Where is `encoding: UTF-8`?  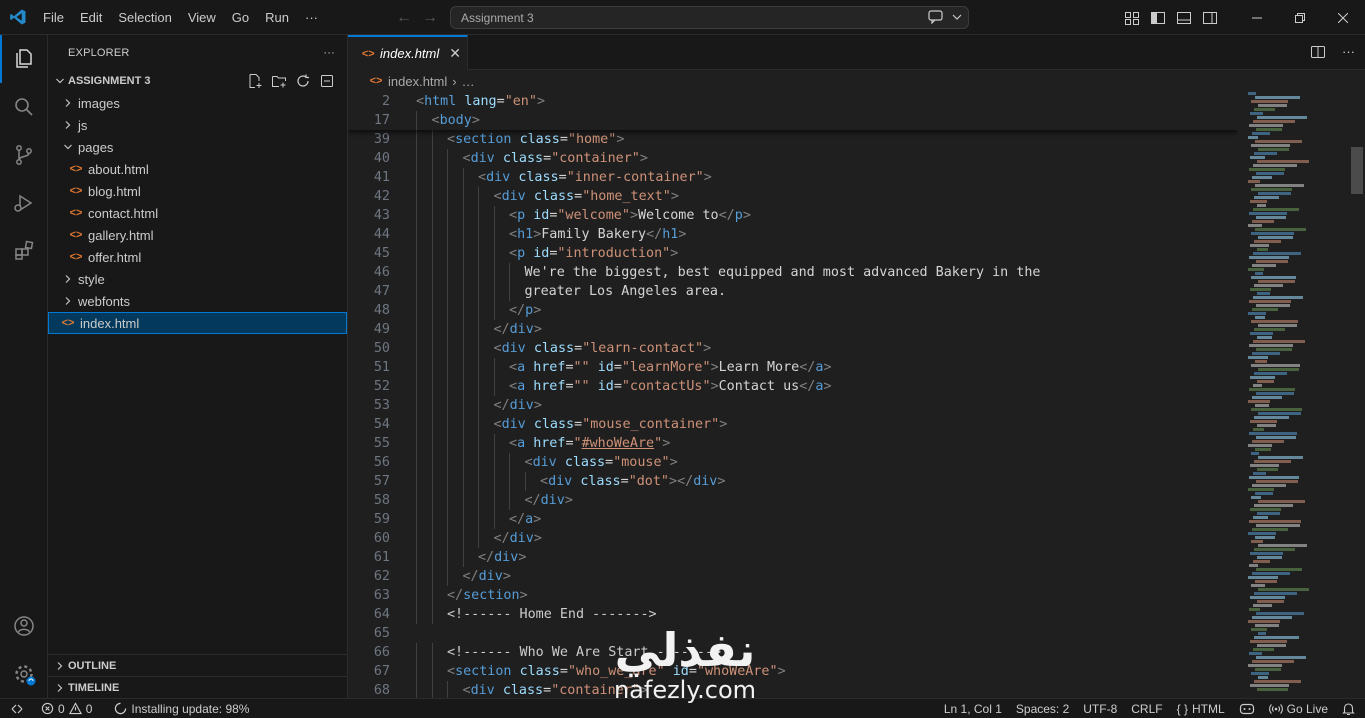
encoding: UTF-8 is located at coordinates (1100, 708).